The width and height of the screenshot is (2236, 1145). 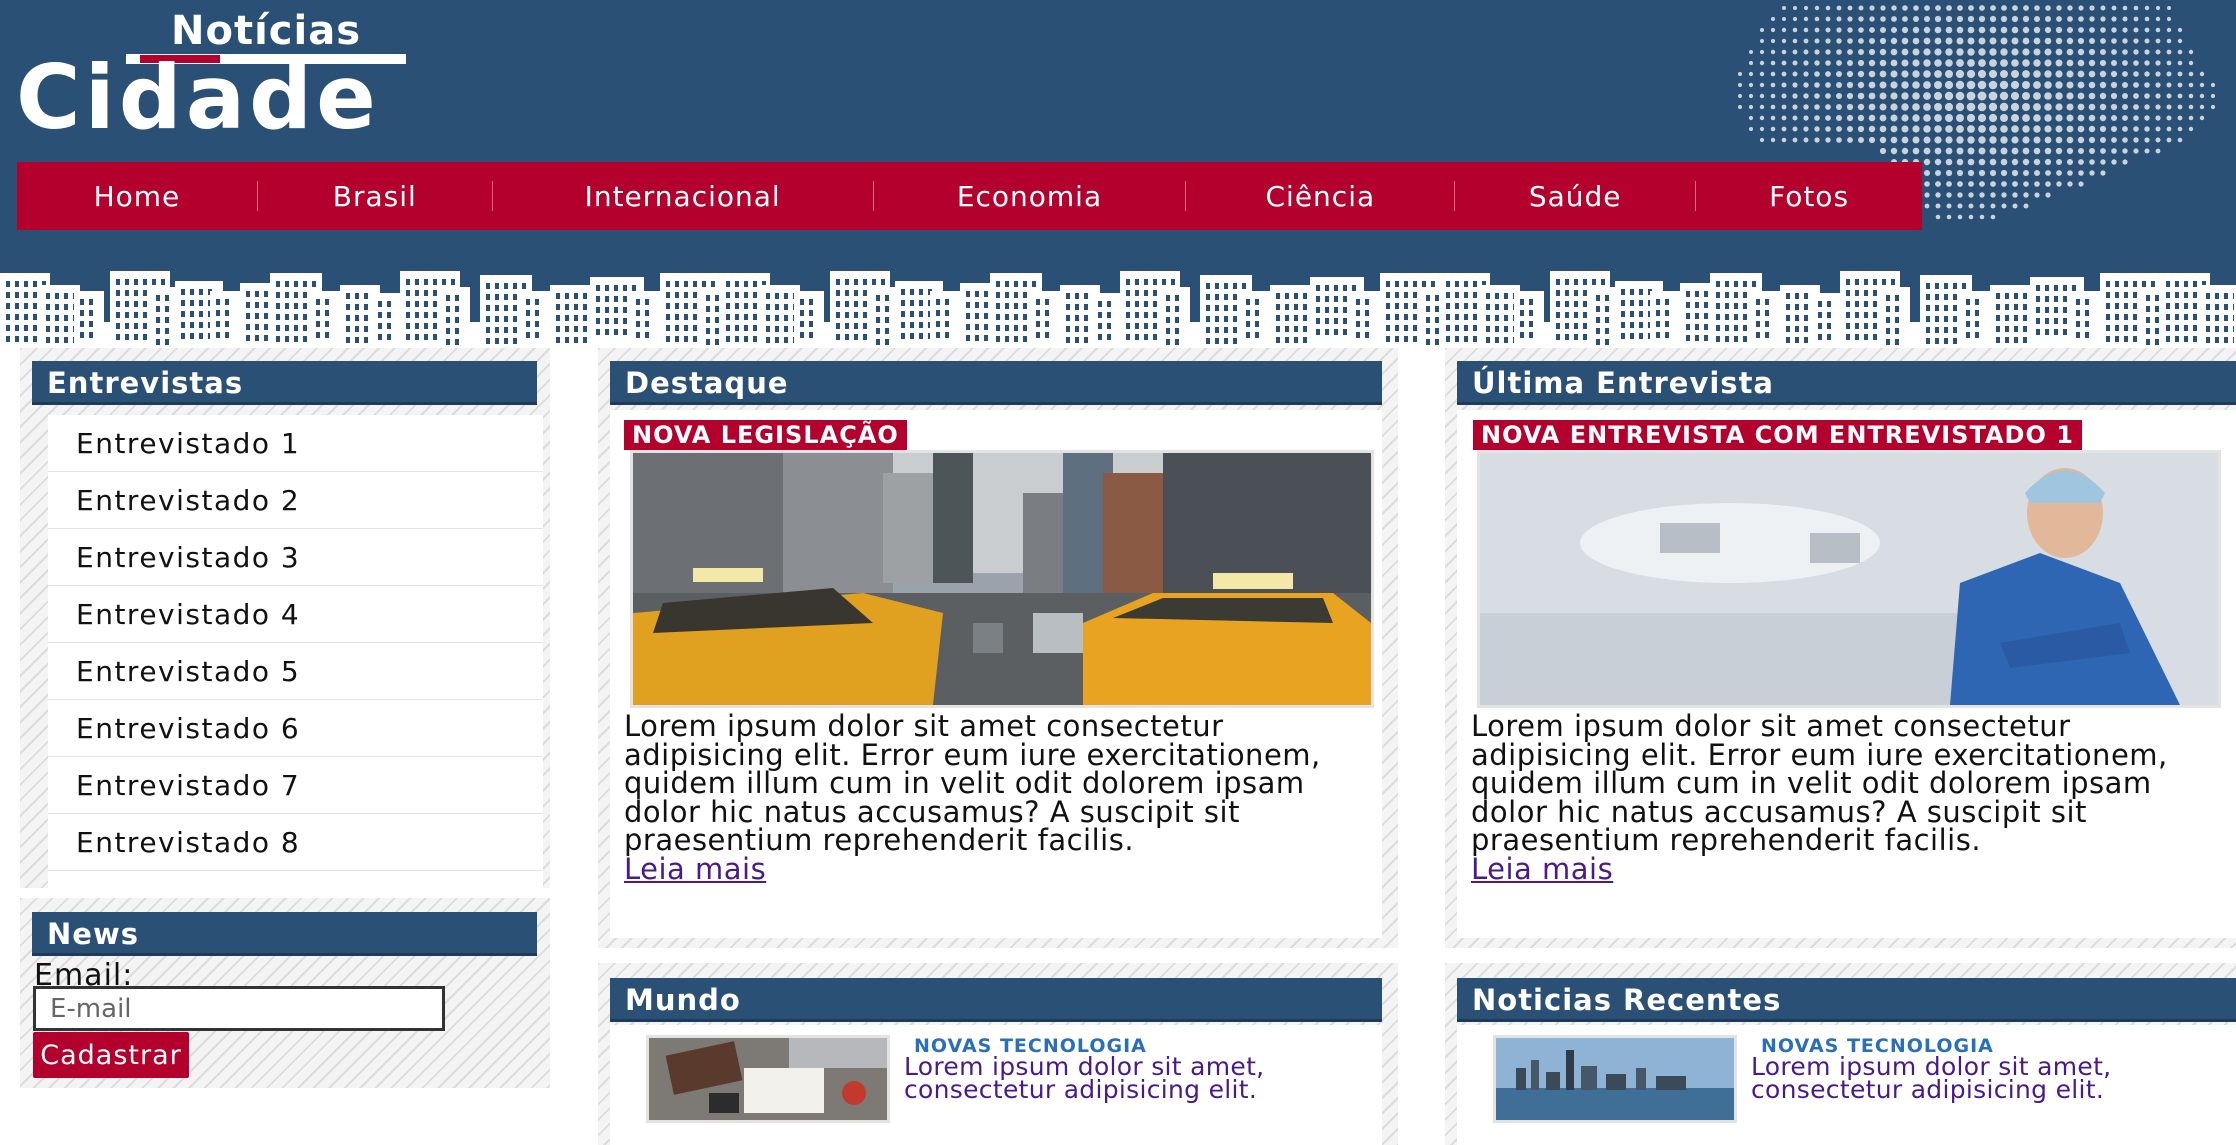 What do you see at coordinates (996, 383) in the screenshot?
I see `featured-title: Destaque` at bounding box center [996, 383].